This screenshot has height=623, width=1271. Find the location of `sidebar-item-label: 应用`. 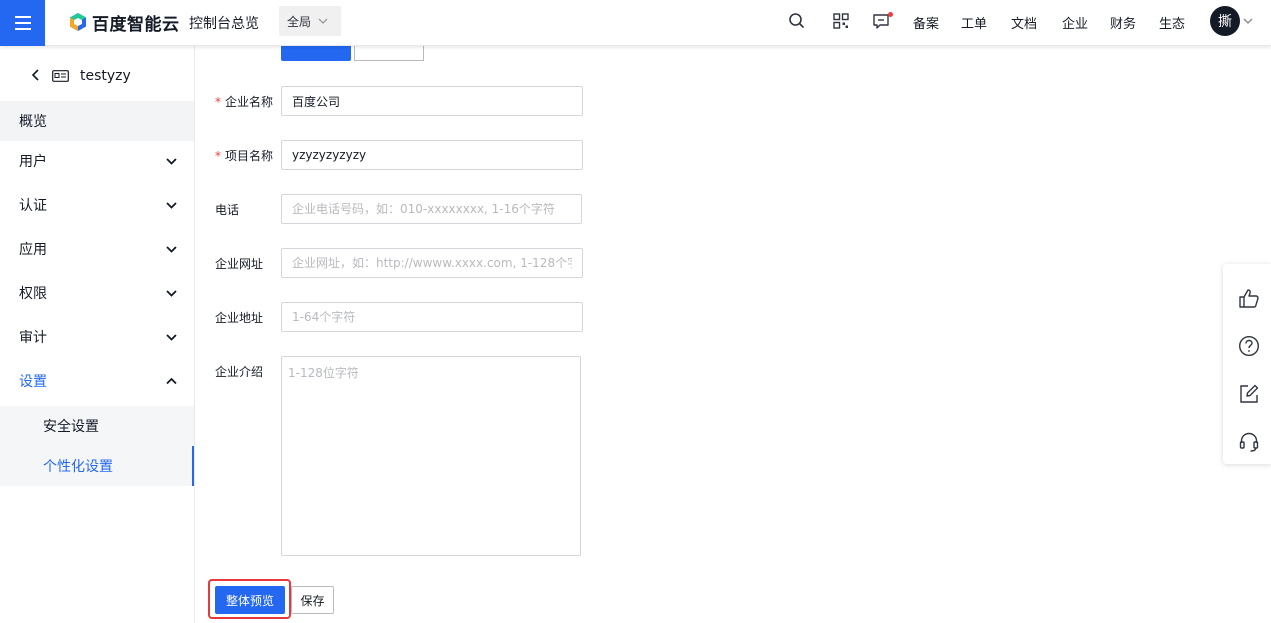

sidebar-item-label: 应用 is located at coordinates (33, 250).